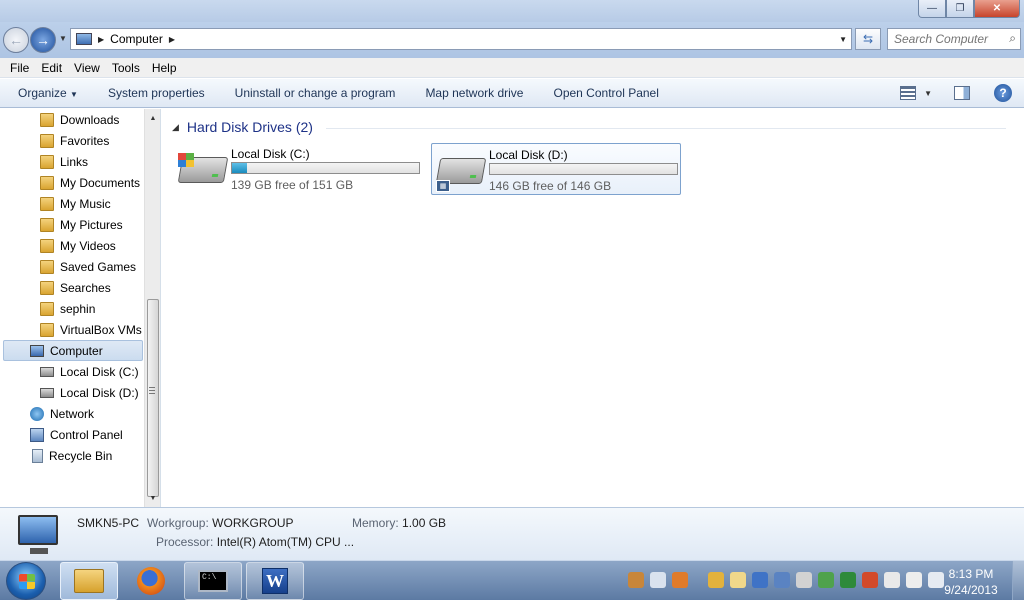 The width and height of the screenshot is (1024, 600). Describe the element at coordinates (101, 329) in the screenshot. I see `nav-label: VirtualBox VMs` at that location.